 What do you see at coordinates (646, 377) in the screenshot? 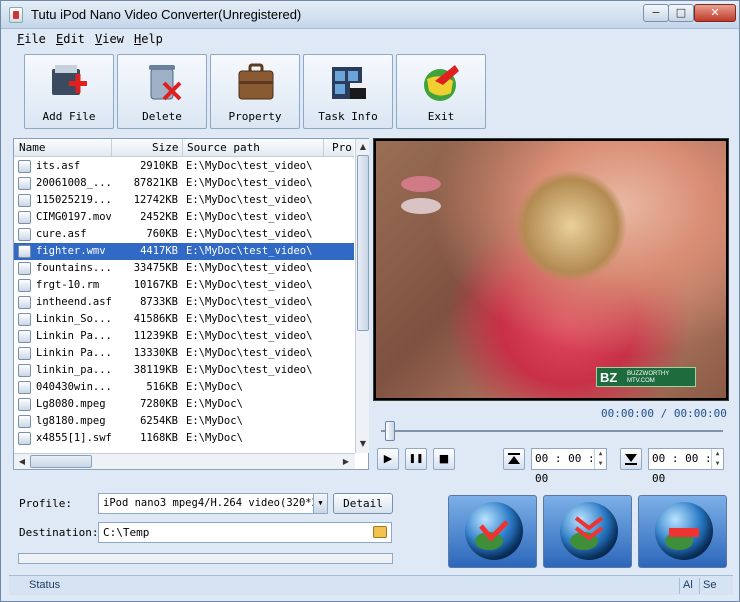
I see `watermark-logo: BZ BUZZWORTHY MTV.COM` at bounding box center [646, 377].